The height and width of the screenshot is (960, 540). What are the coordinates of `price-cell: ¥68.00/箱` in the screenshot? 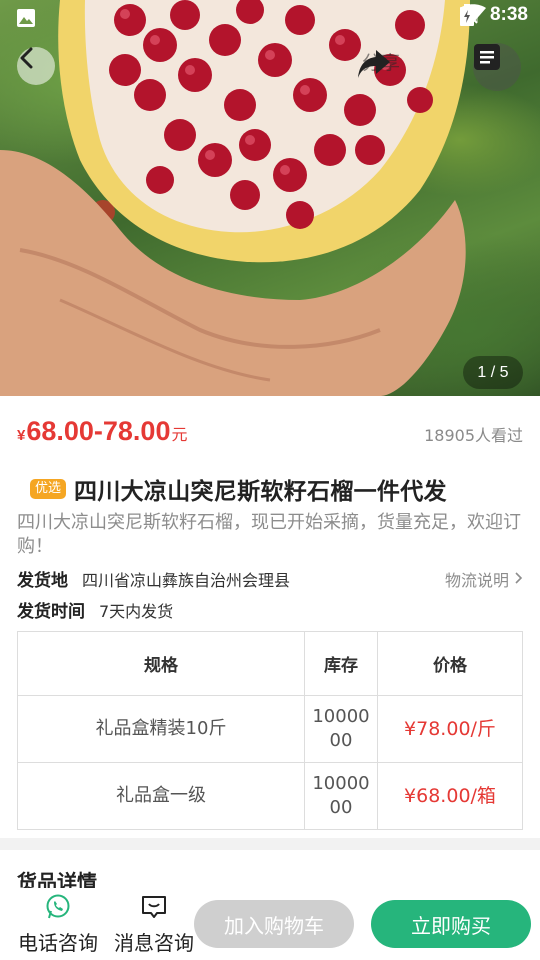 It's located at (450, 796).